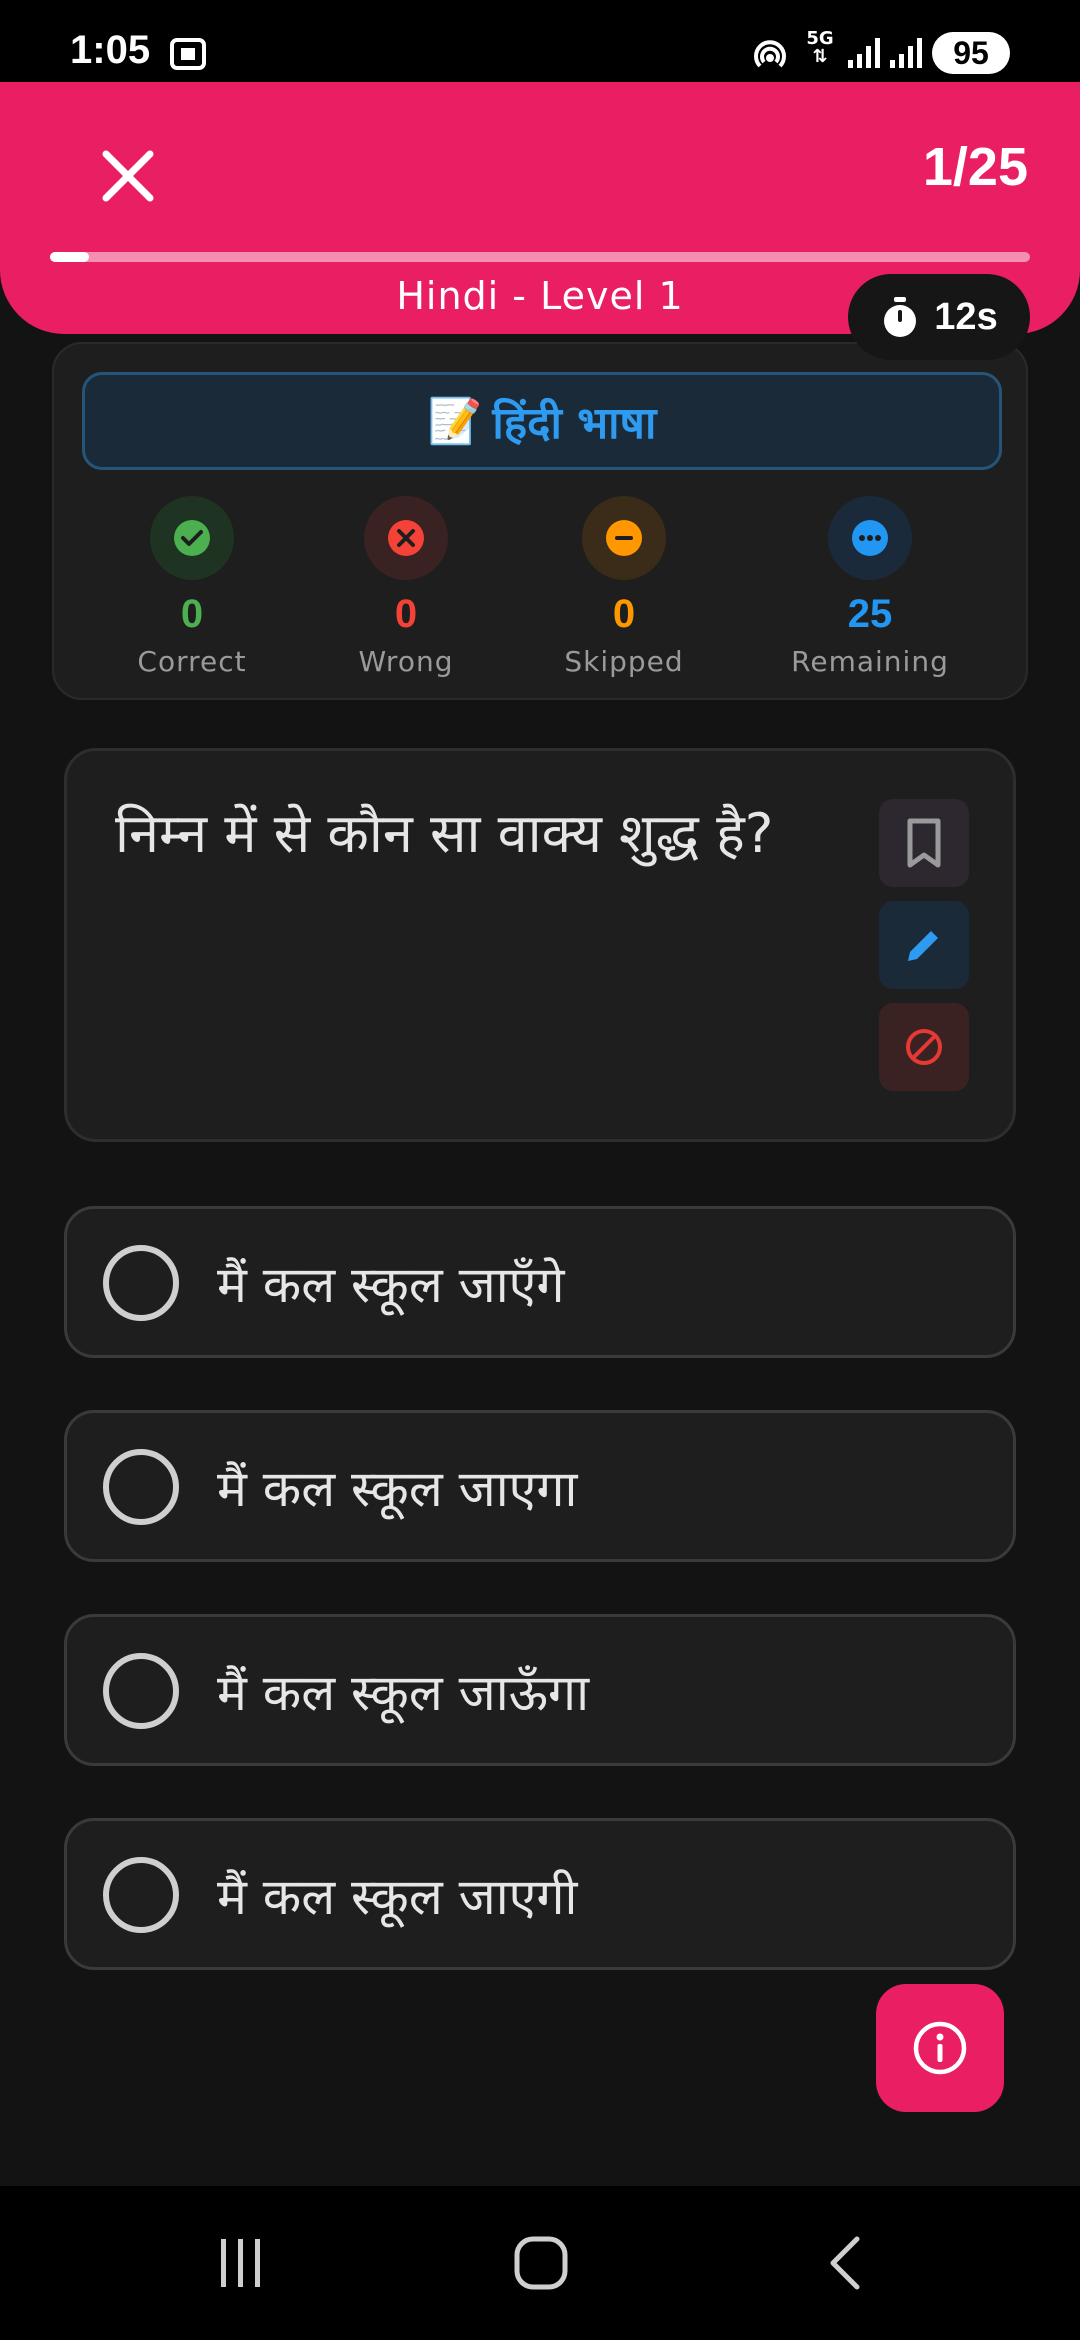 The width and height of the screenshot is (1080, 2340). I want to click on progress-bar, so click(540, 257).